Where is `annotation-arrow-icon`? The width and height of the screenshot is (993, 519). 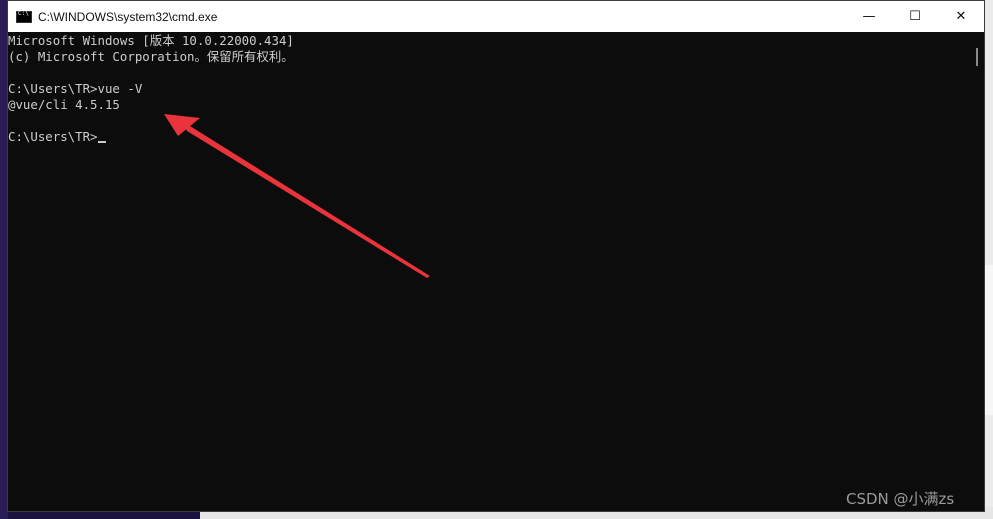
annotation-arrow-icon is located at coordinates (297, 196).